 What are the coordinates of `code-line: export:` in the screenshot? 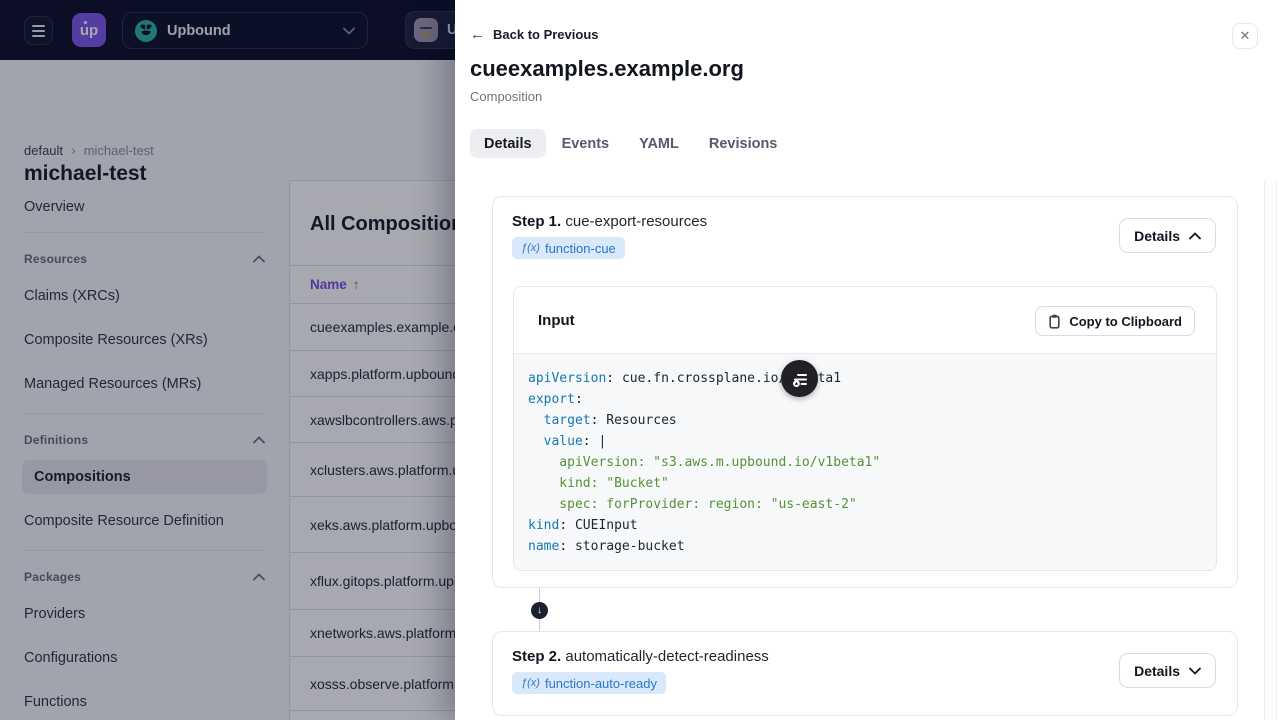 It's located at (555, 399).